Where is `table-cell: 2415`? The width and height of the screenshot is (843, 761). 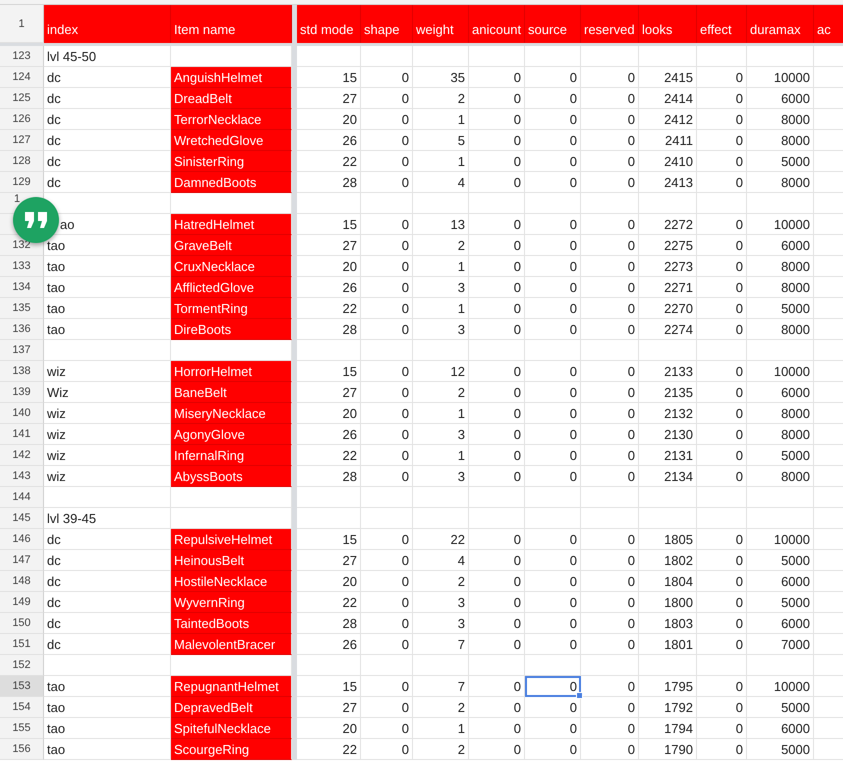
table-cell: 2415 is located at coordinates (668, 77).